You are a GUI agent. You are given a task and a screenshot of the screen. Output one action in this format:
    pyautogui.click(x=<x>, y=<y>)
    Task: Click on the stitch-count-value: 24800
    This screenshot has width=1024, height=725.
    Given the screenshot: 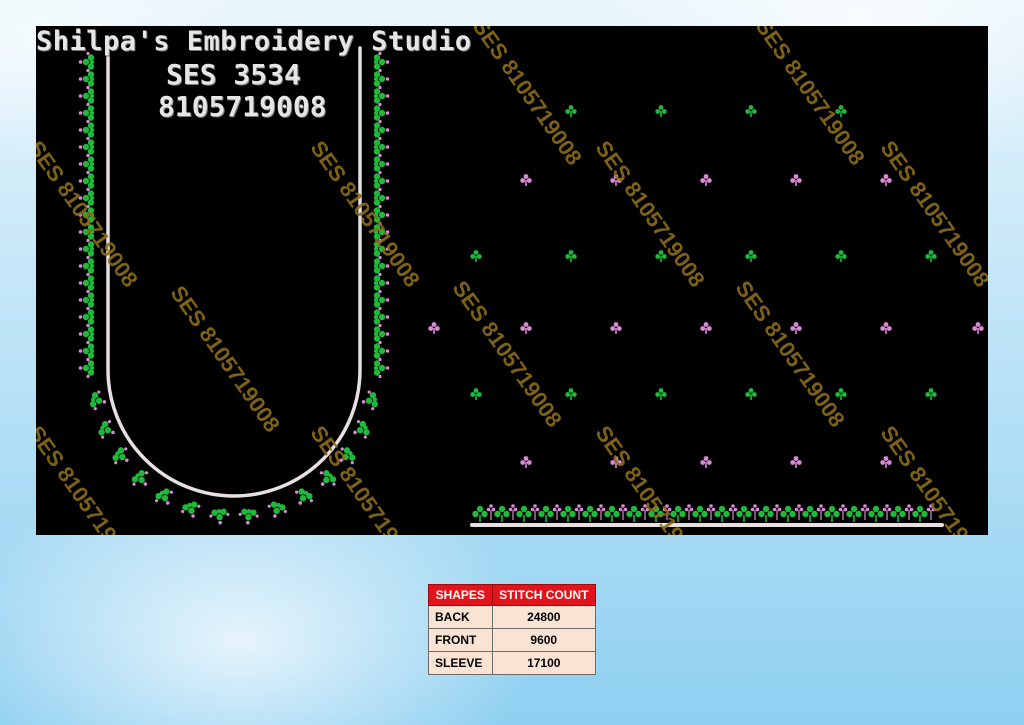 What is the action you would take?
    pyautogui.click(x=544, y=617)
    